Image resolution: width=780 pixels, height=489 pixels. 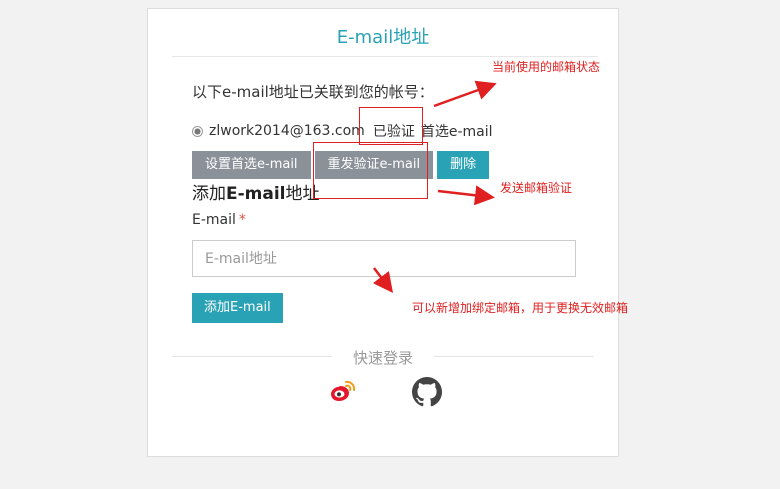 What do you see at coordinates (382, 358) in the screenshot?
I see `quick-login-label: 快速登录` at bounding box center [382, 358].